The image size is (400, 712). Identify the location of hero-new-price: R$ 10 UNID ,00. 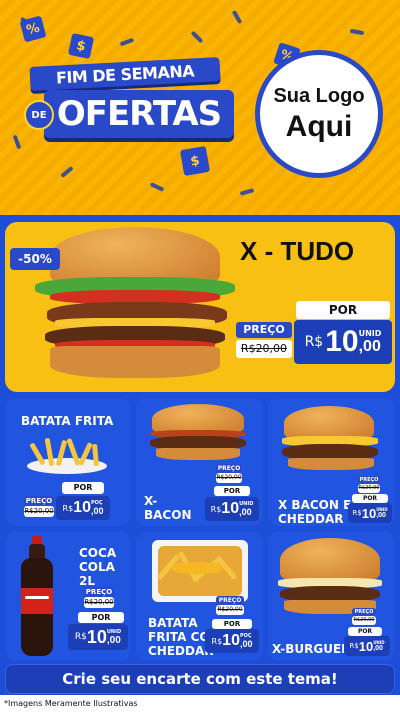
(343, 342).